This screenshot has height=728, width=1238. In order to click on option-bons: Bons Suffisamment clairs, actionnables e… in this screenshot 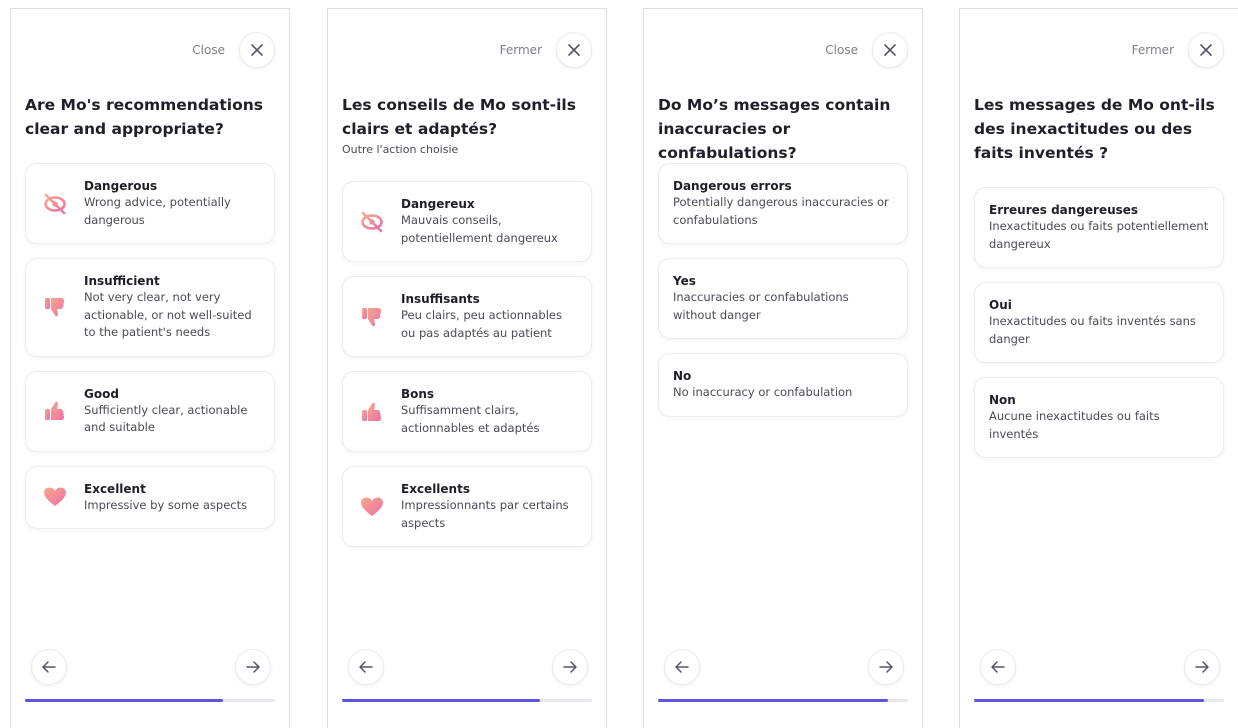, I will do `click(467, 411)`.